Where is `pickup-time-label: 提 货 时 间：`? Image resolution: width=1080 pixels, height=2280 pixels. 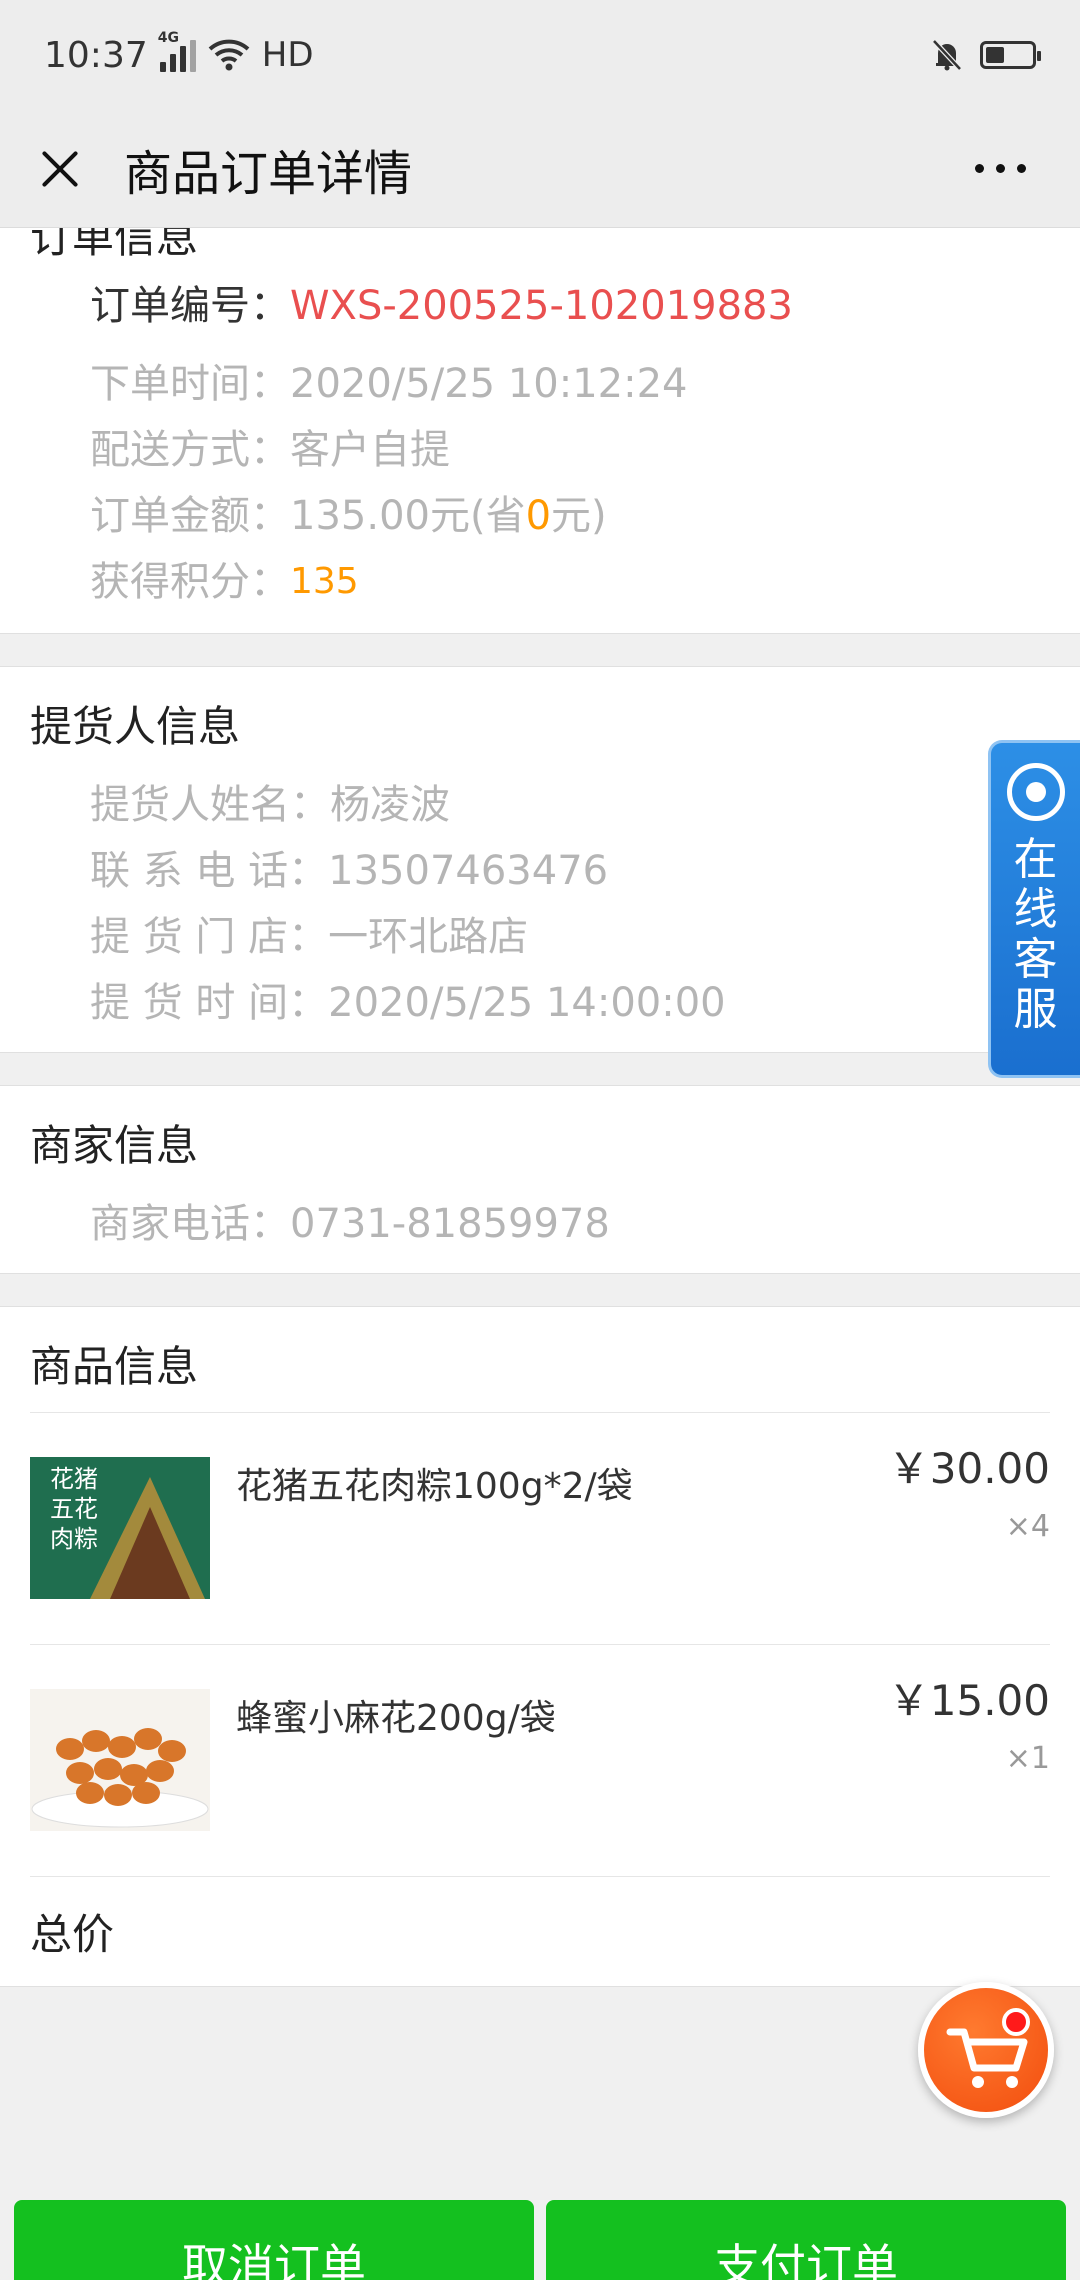 pickup-time-label: 提 货 时 间： is located at coordinates (209, 1003).